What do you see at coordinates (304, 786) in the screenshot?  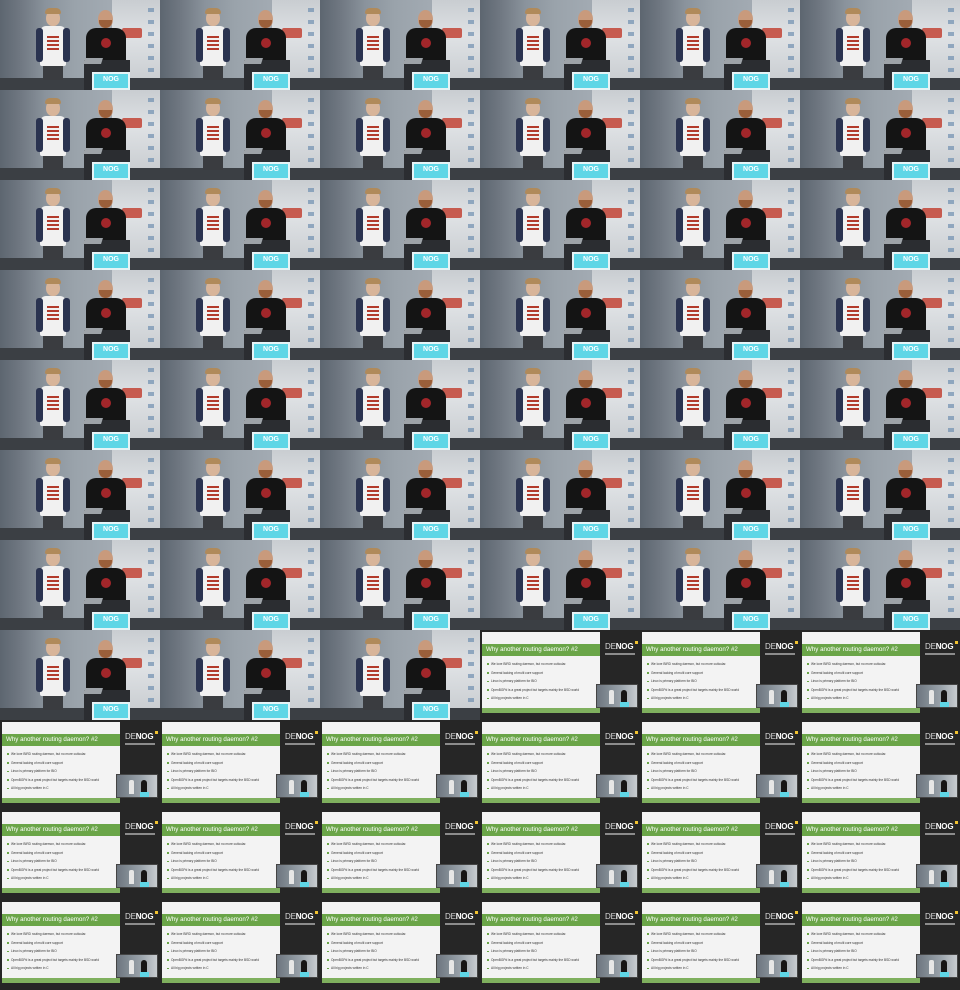 I see `pip-speaker-right` at bounding box center [304, 786].